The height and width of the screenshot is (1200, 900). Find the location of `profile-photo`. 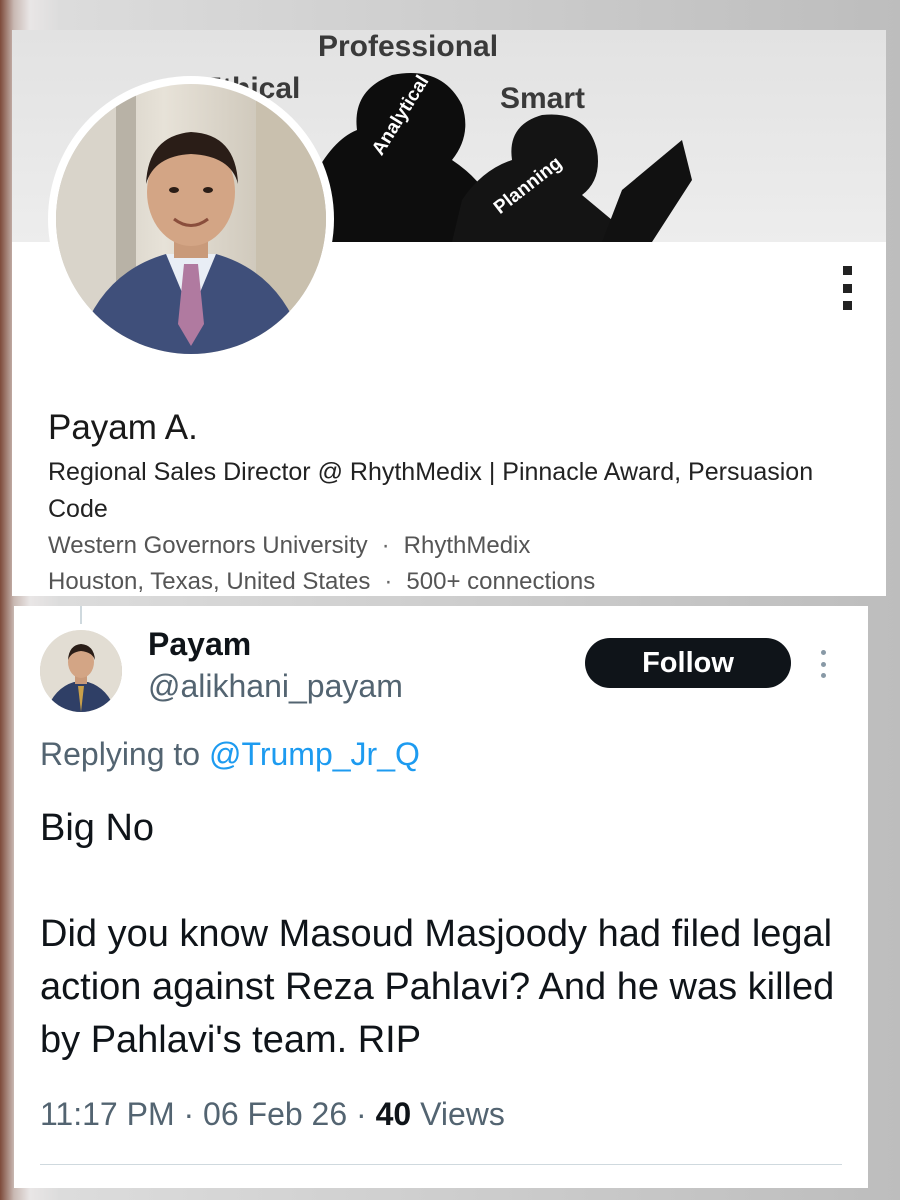

profile-photo is located at coordinates (191, 219).